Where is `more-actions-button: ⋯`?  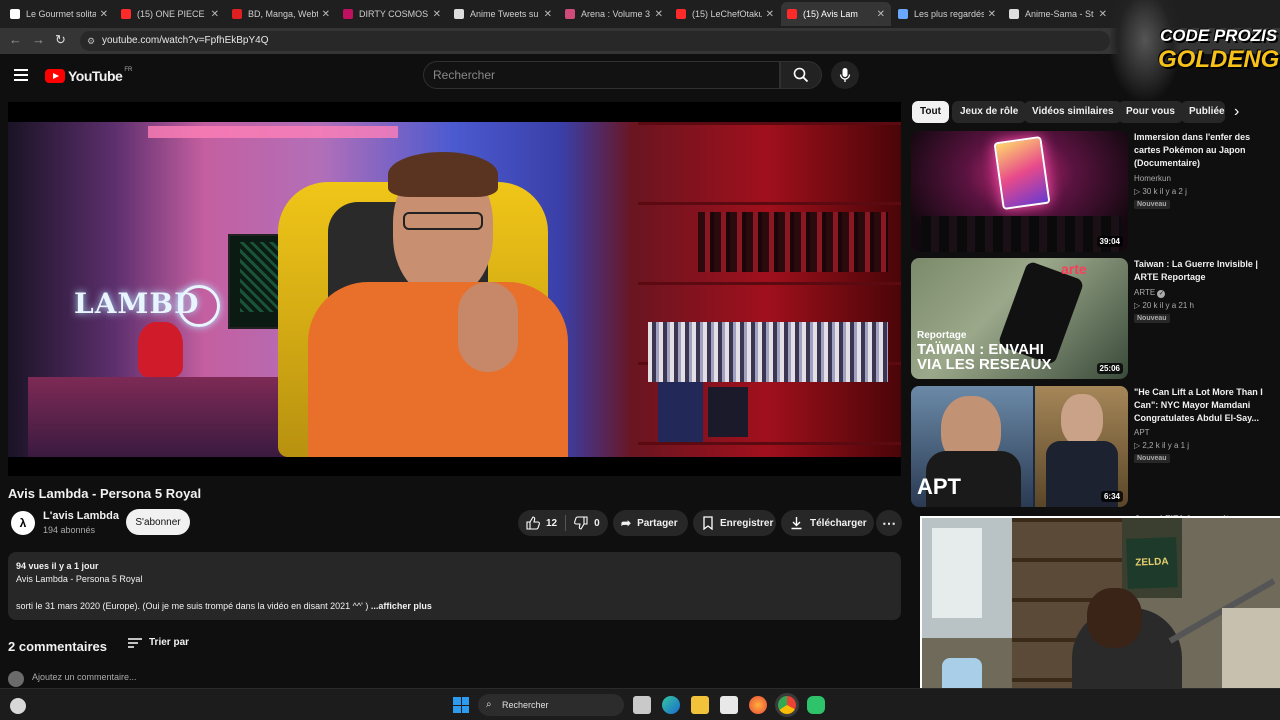
more-actions-button: ⋯ is located at coordinates (889, 523).